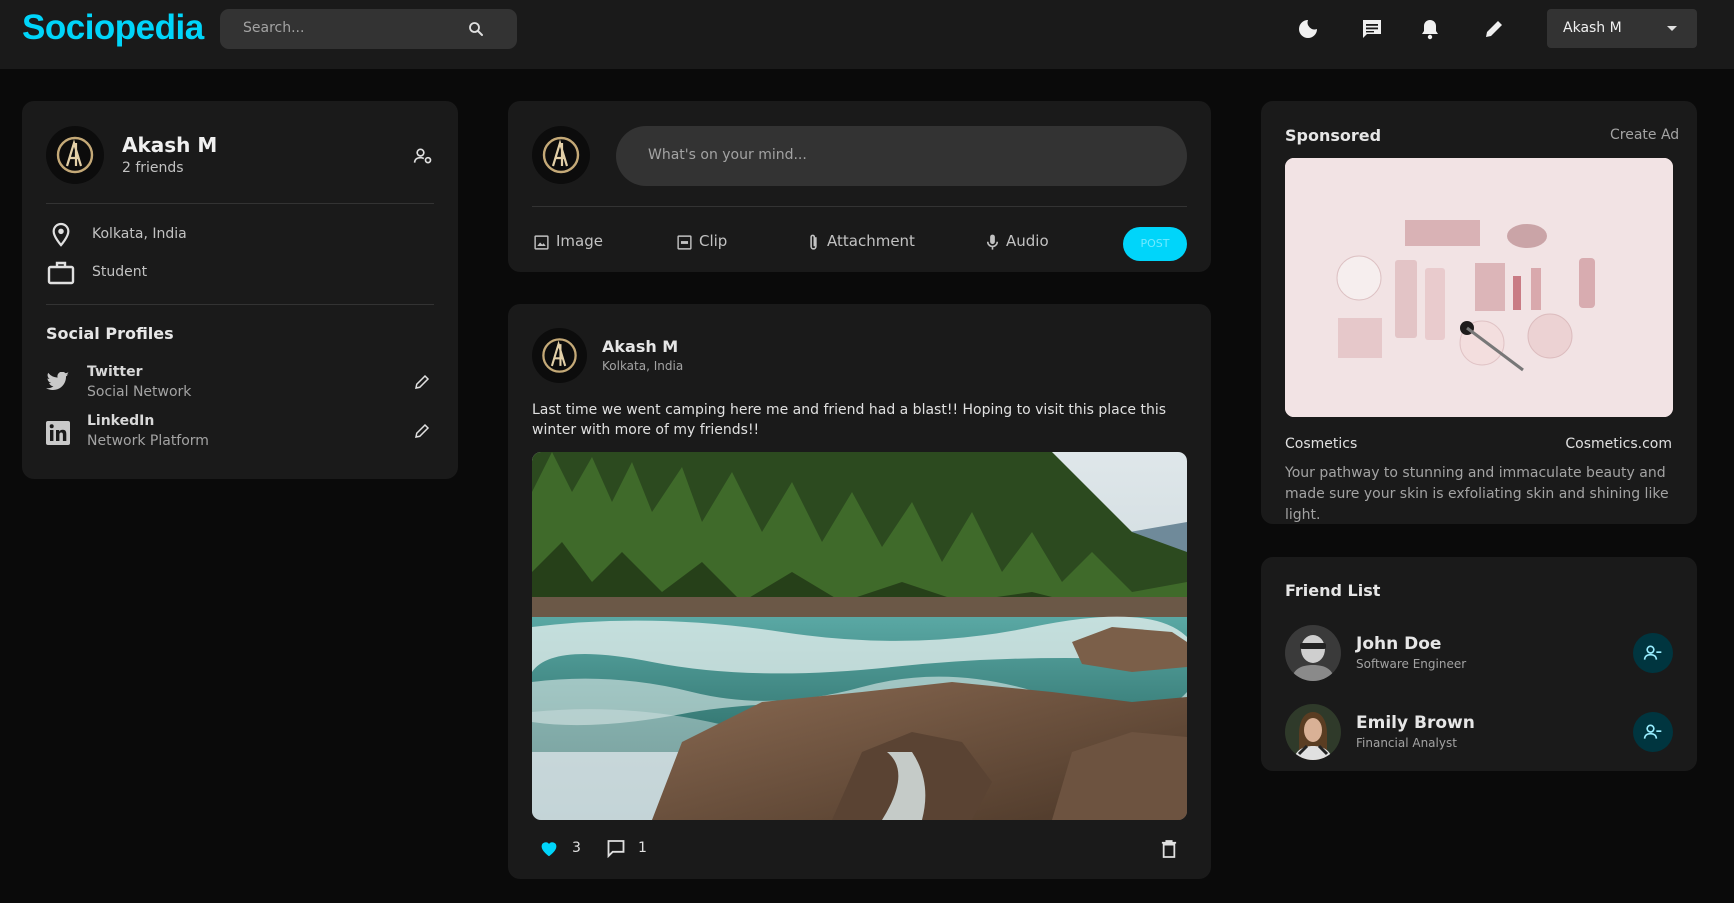 The height and width of the screenshot is (903, 1734). Describe the element at coordinates (579, 241) in the screenshot. I see `image-action: Image` at that location.